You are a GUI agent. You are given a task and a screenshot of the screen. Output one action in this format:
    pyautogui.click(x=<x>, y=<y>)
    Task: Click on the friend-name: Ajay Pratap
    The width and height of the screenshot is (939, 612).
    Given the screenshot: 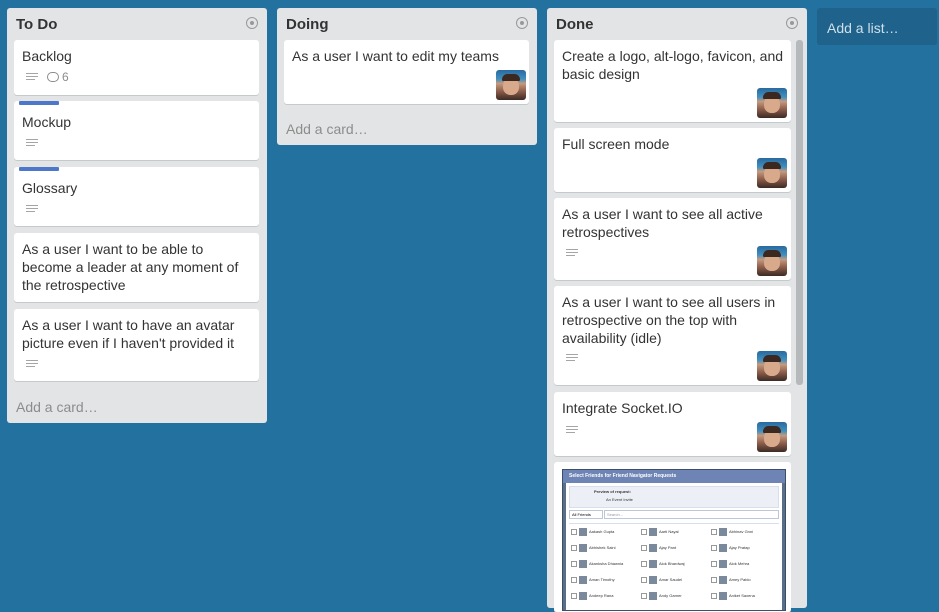 What is the action you would take?
    pyautogui.click(x=739, y=548)
    